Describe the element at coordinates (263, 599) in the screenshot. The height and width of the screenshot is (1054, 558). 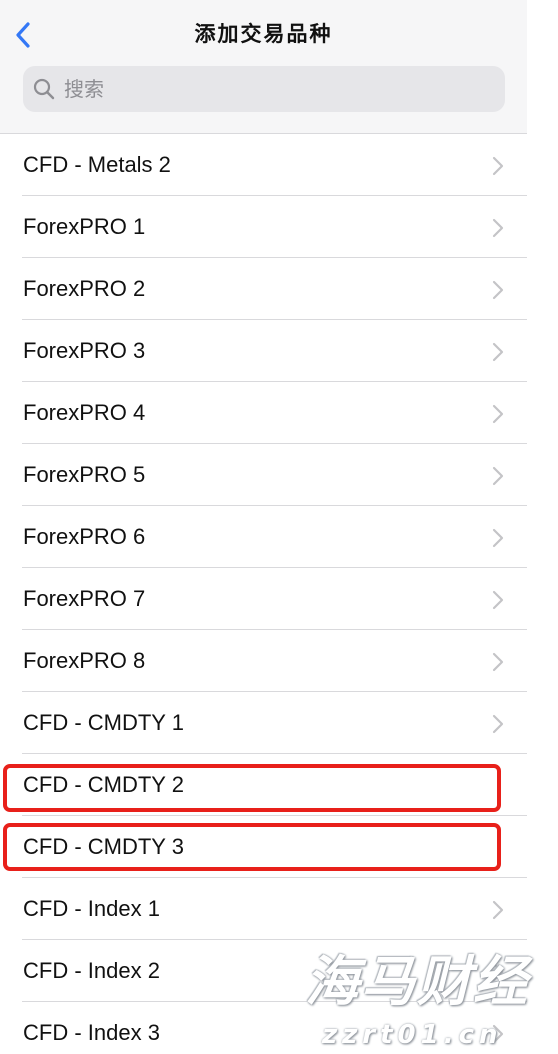
I see `list-item: ForexPRO 7` at that location.